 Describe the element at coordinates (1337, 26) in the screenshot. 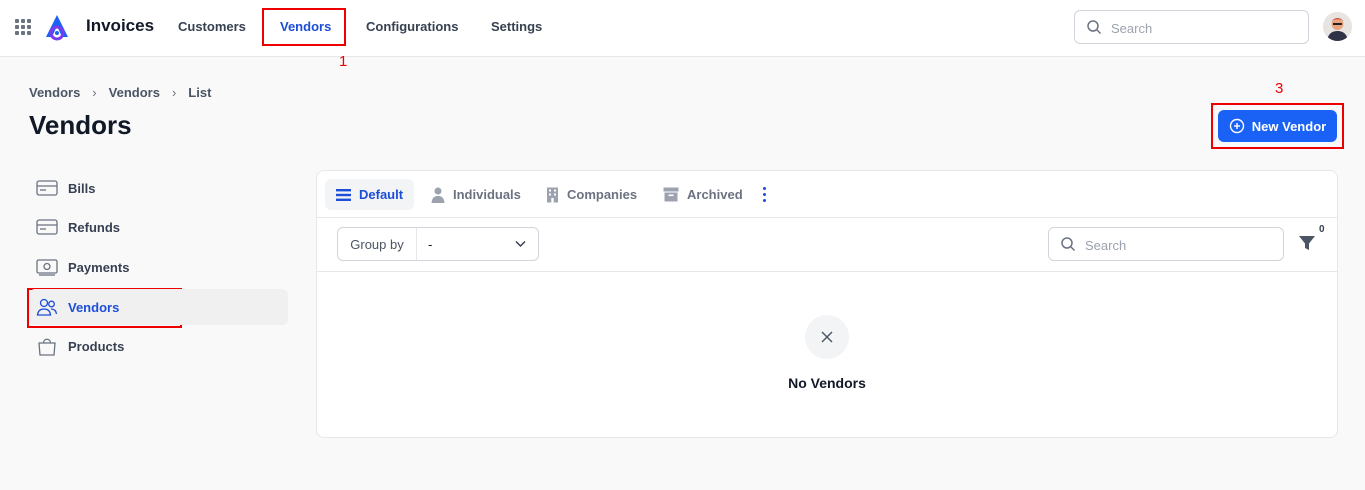

I see `user-avatar` at that location.